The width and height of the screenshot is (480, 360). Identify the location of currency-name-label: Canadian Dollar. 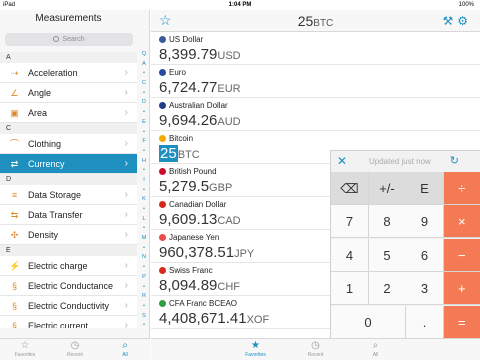
(198, 204).